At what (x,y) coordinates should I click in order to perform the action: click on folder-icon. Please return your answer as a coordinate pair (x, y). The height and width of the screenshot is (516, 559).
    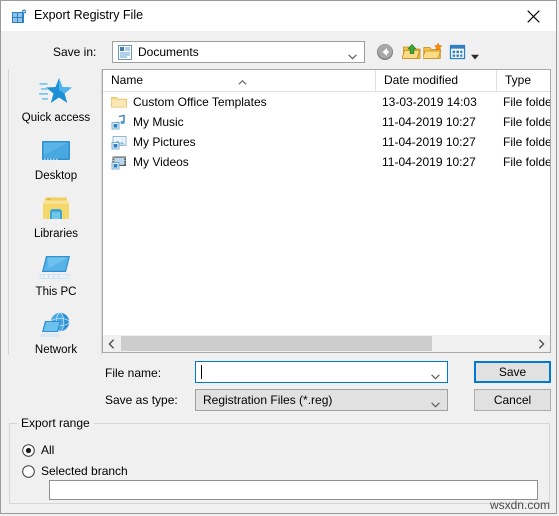
    Looking at the image, I should click on (119, 102).